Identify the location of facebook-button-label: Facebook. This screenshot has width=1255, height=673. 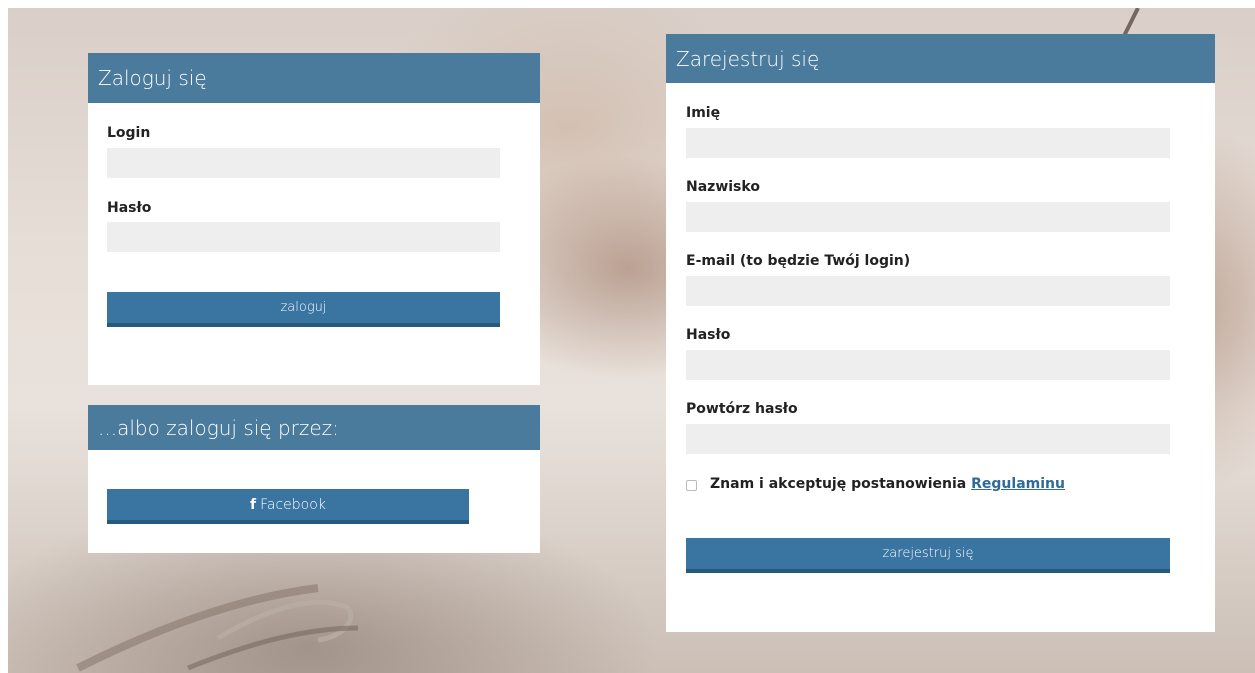
(293, 504).